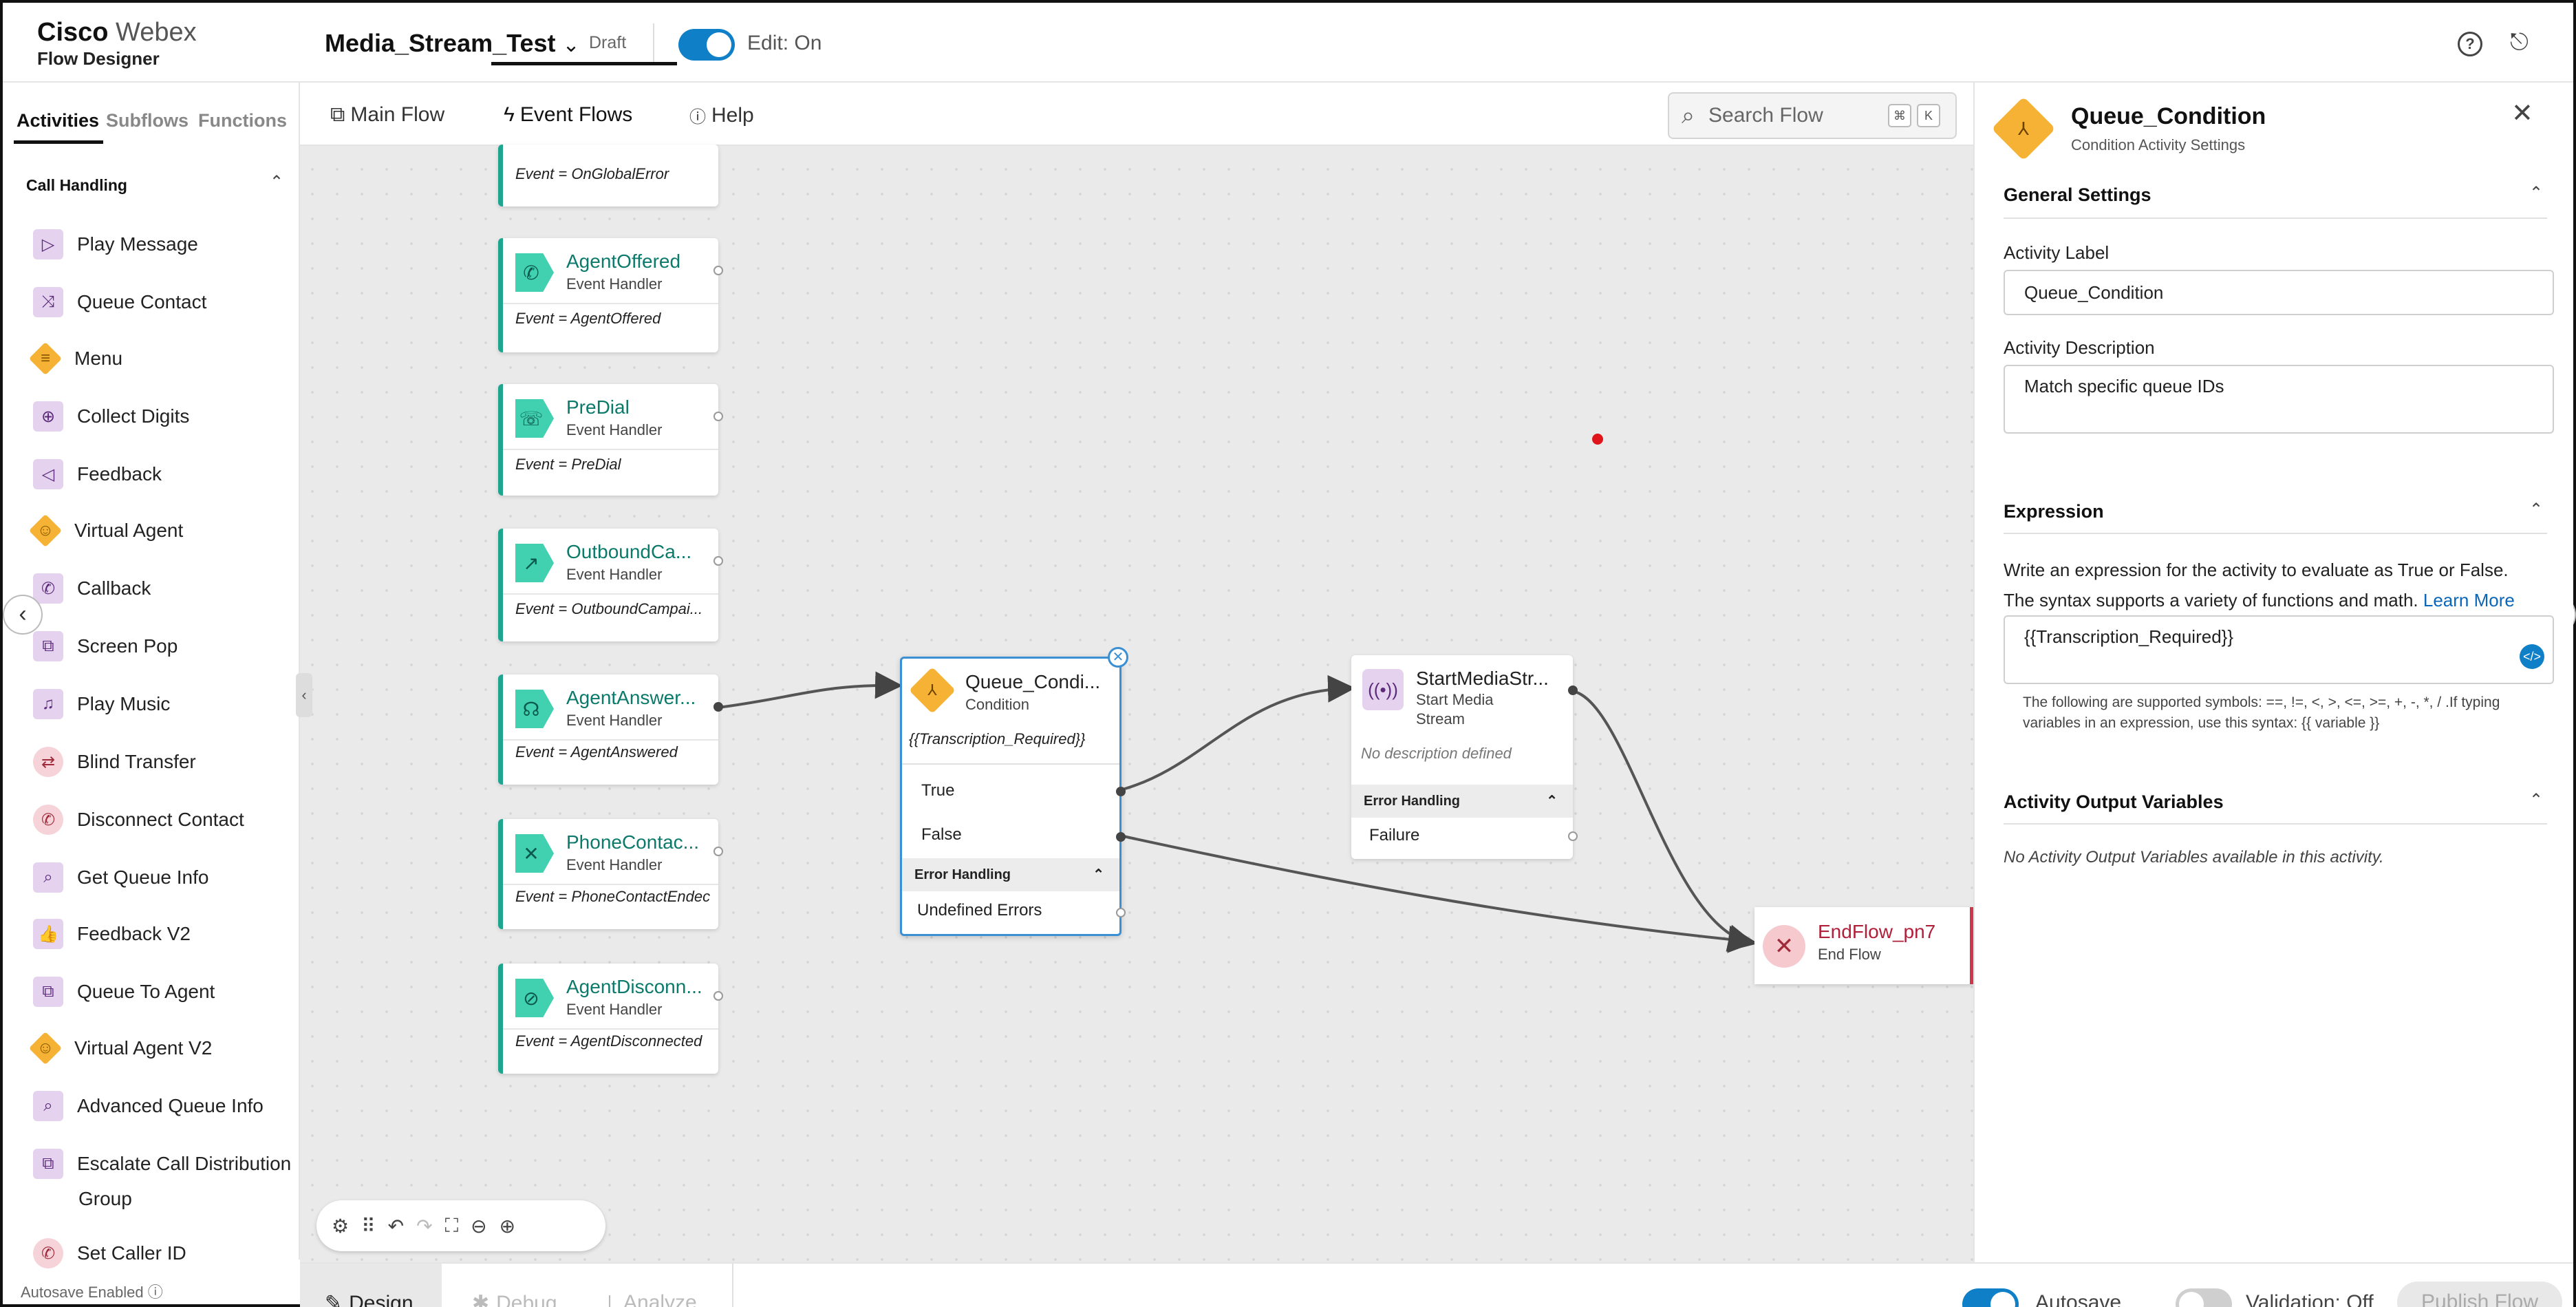 The width and height of the screenshot is (2576, 1307). What do you see at coordinates (534, 998) in the screenshot?
I see `disconnect-icon: ⊘` at bounding box center [534, 998].